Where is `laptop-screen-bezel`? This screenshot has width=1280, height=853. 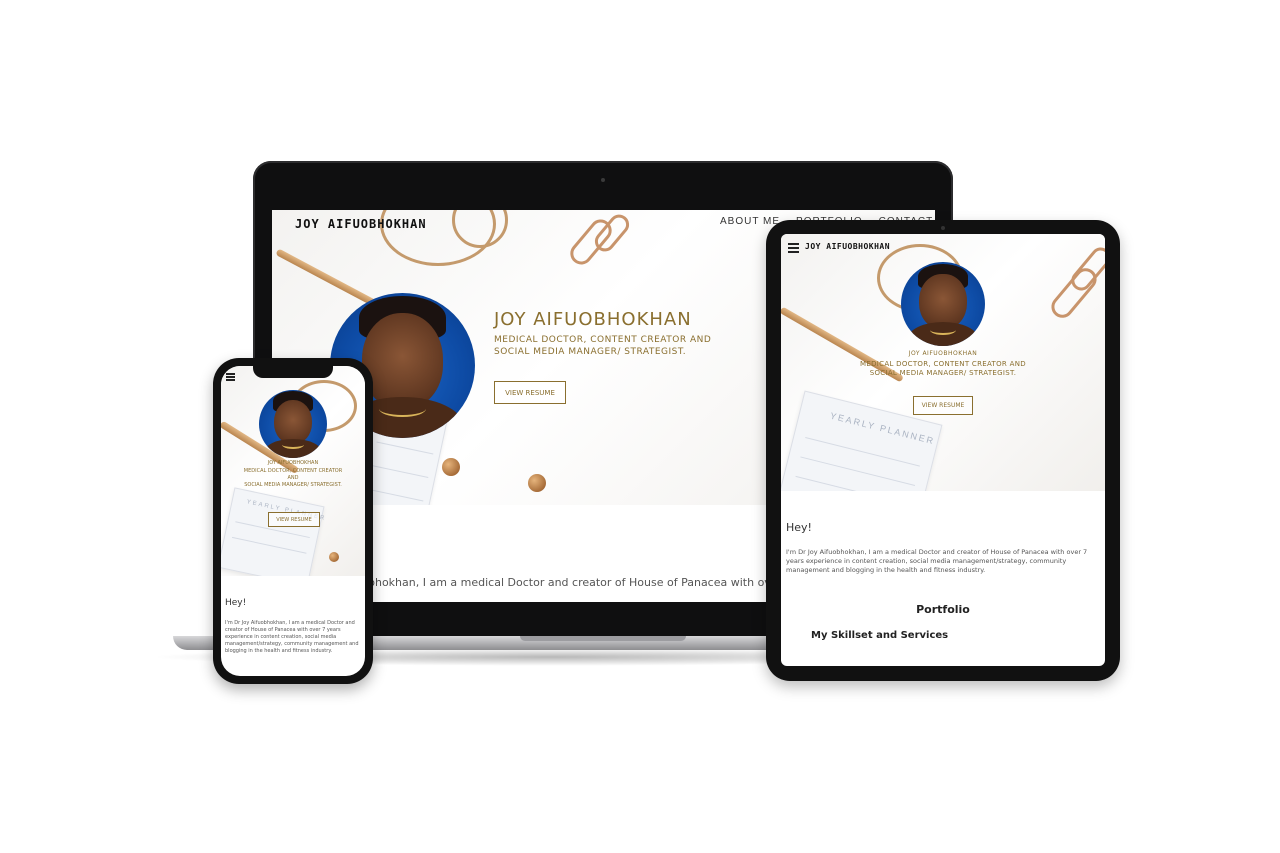 laptop-screen-bezel is located at coordinates (603, 200).